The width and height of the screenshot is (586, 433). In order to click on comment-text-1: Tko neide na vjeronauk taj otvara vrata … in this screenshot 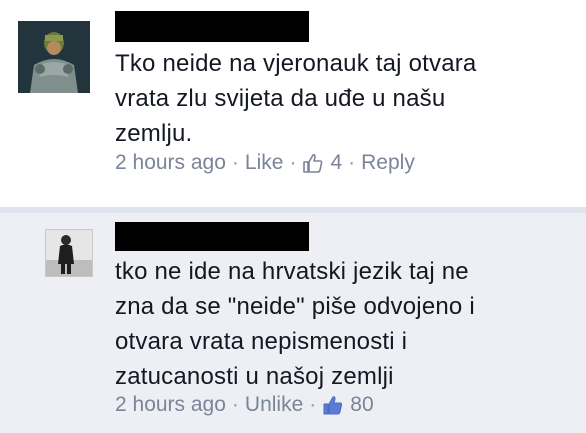, I will do `click(296, 98)`.